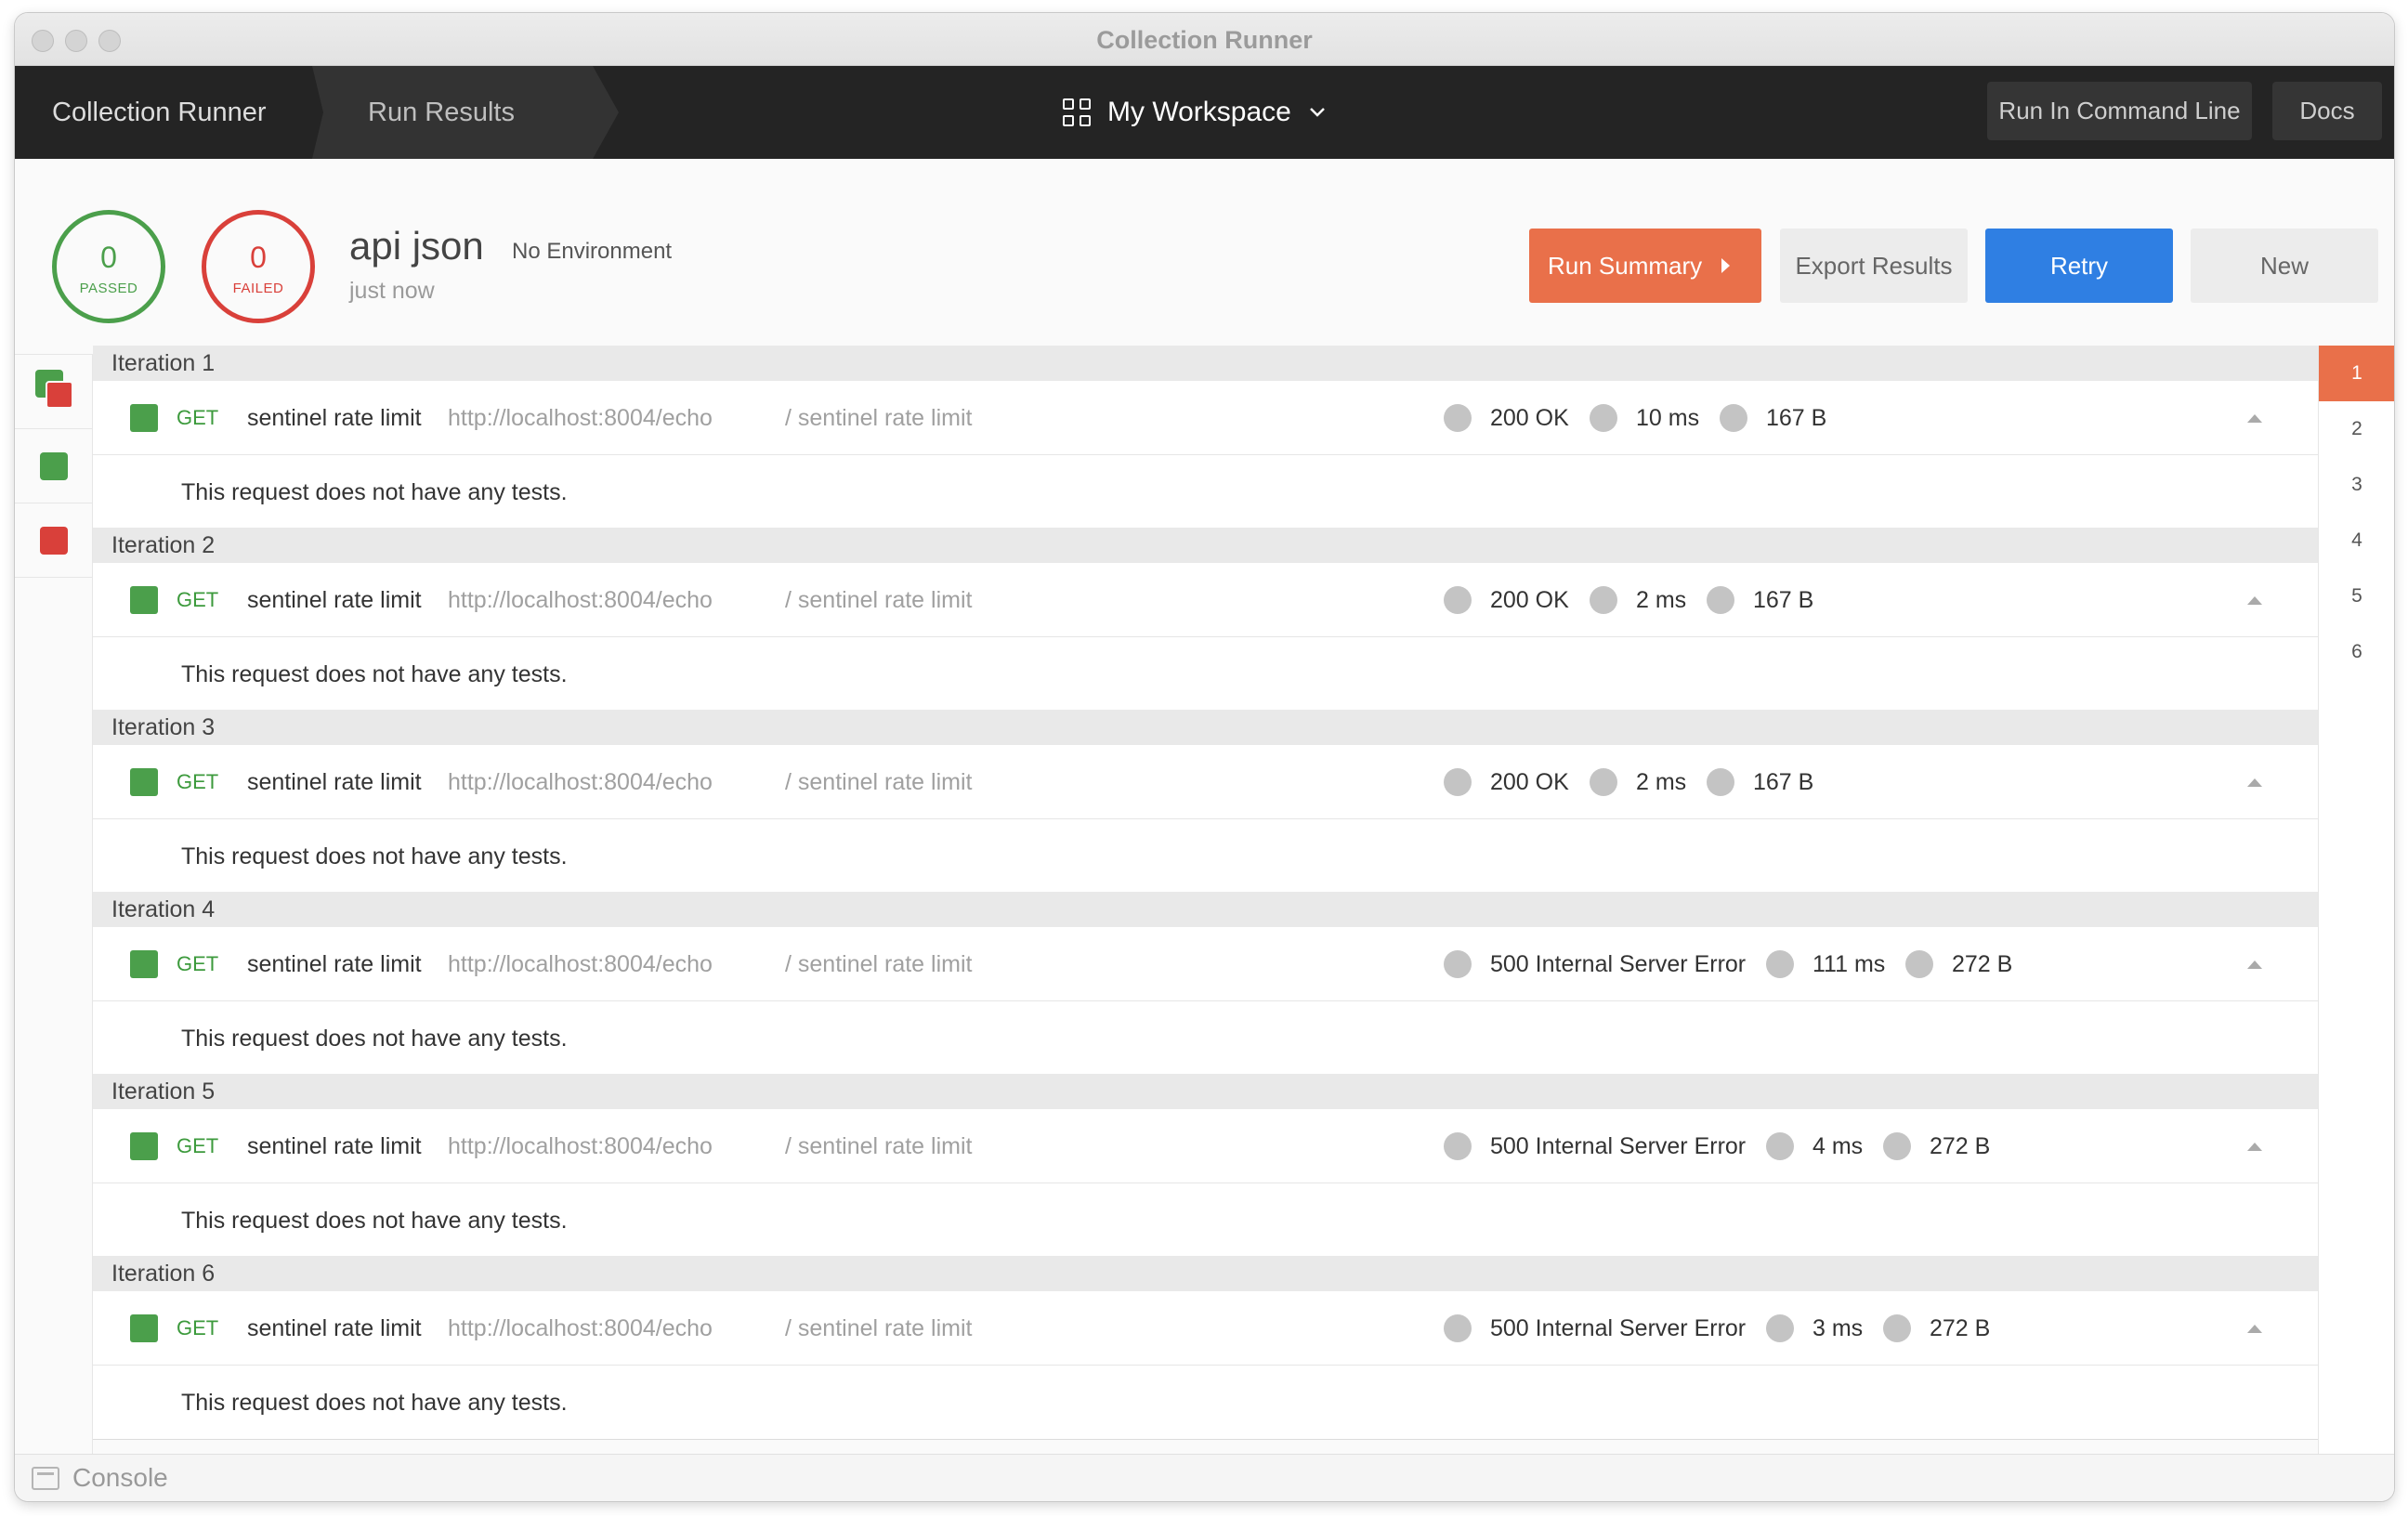 The image size is (2408, 1516). Describe the element at coordinates (2356, 374) in the screenshot. I see `iteration-index-item: 1` at that location.